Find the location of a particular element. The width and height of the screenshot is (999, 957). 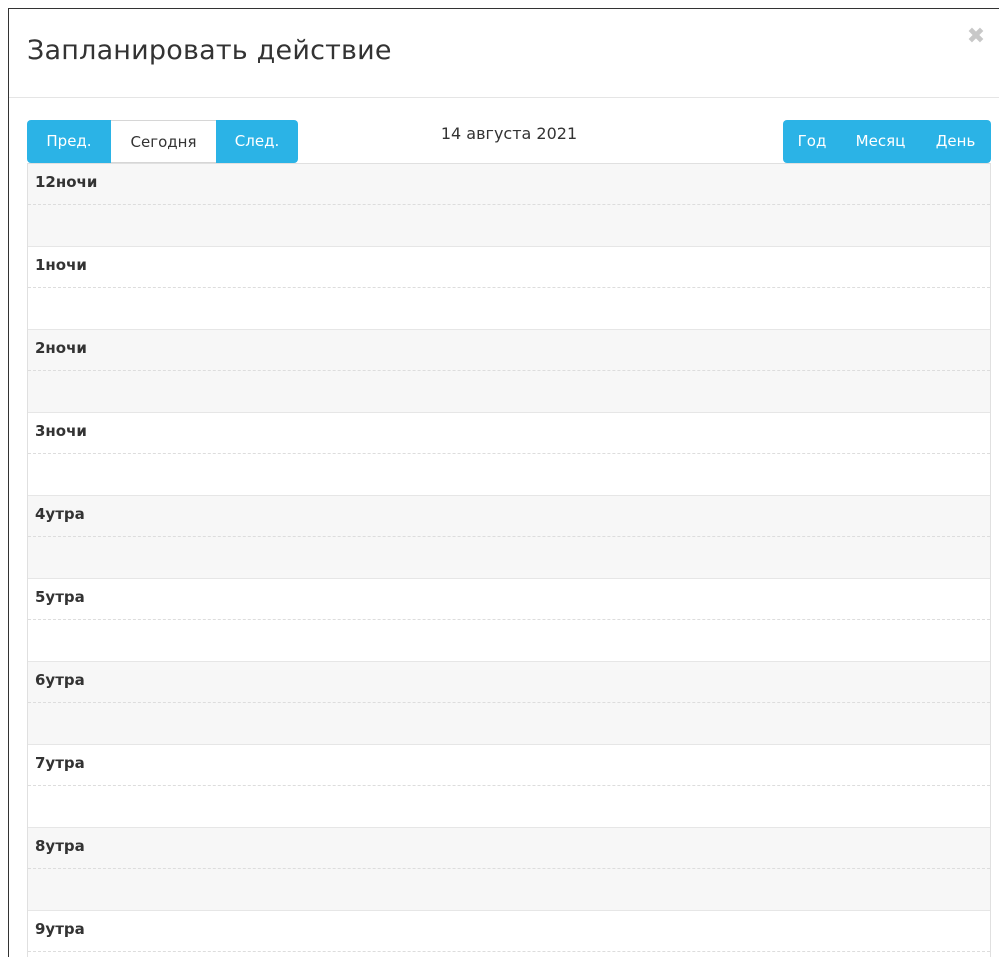

next-button: След. is located at coordinates (257, 141).